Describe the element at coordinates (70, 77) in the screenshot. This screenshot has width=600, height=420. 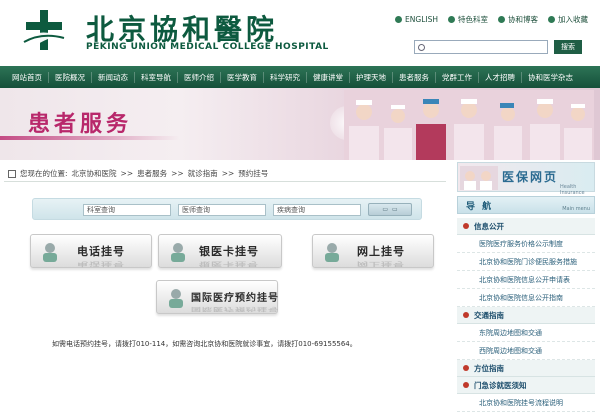
I see `nav-item-overview: 医院概况` at that location.